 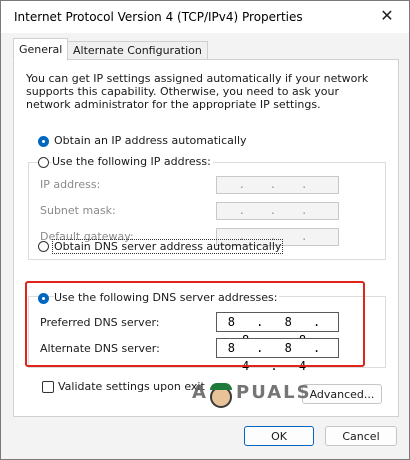 I want to click on subnet-mask-field: . . ., so click(x=277, y=211).